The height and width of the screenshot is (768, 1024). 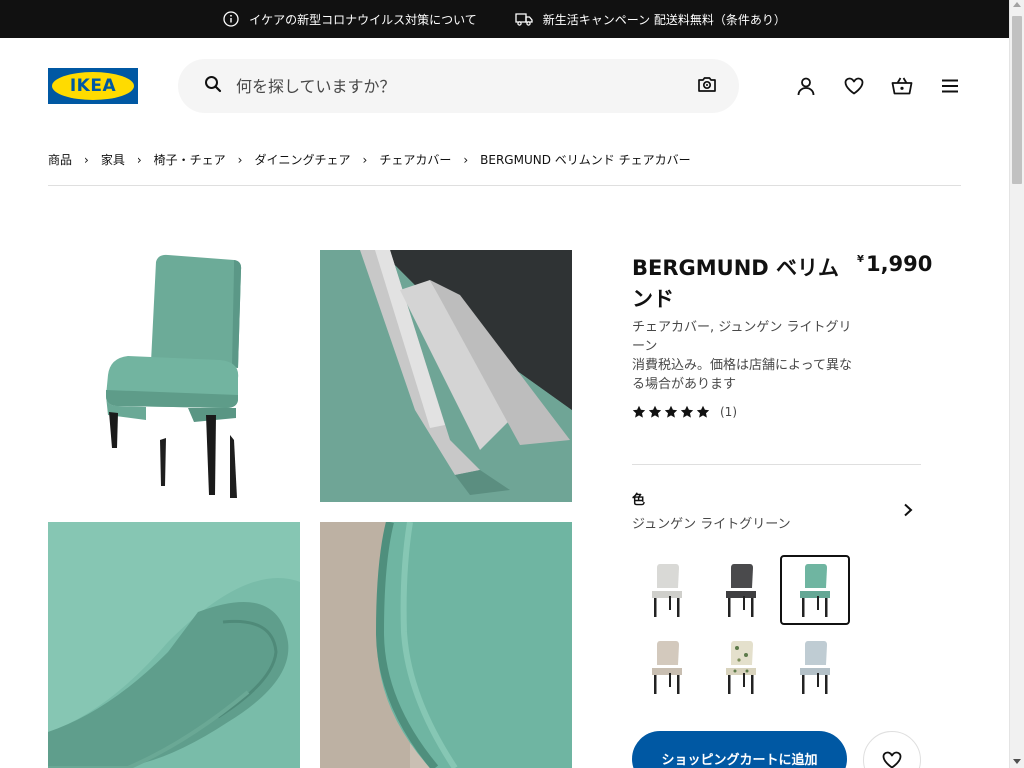 What do you see at coordinates (728, 412) in the screenshot?
I see `rating-count: (1)` at bounding box center [728, 412].